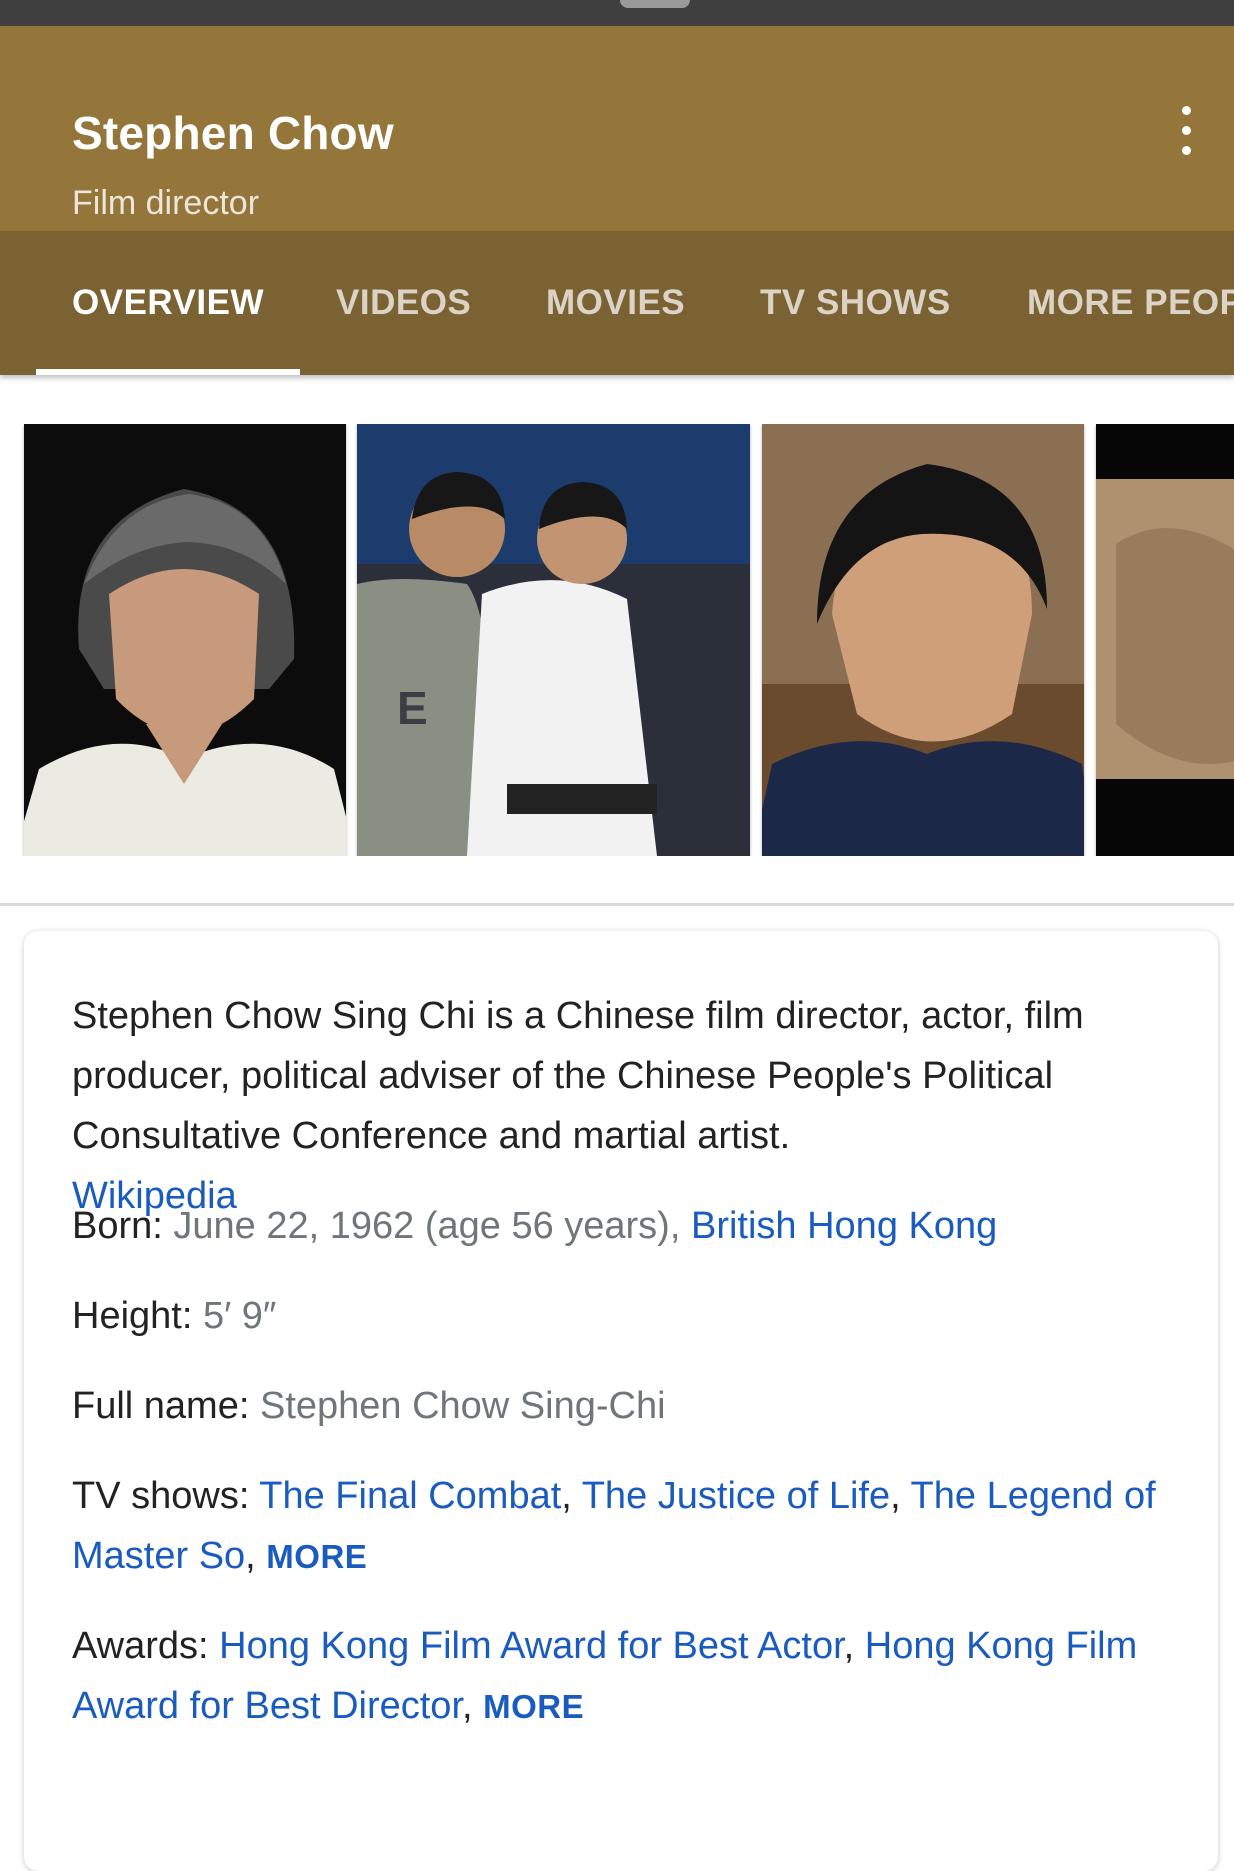 This screenshot has width=1234, height=1871. What do you see at coordinates (233, 133) in the screenshot?
I see `page-title: Stephen Chow` at bounding box center [233, 133].